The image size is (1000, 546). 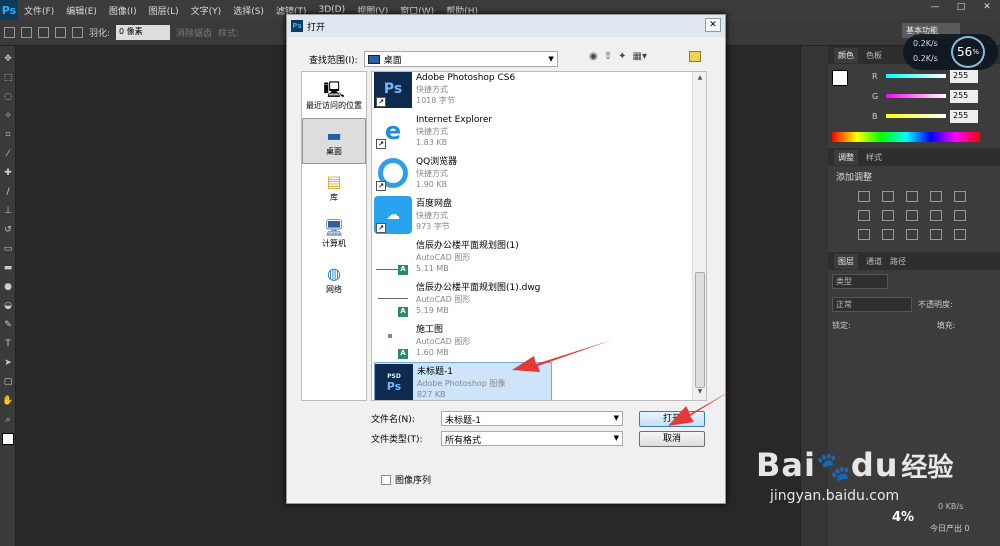 What do you see at coordinates (640, 56) in the screenshot?
I see `view-menu-icon: ▦▾` at bounding box center [640, 56].